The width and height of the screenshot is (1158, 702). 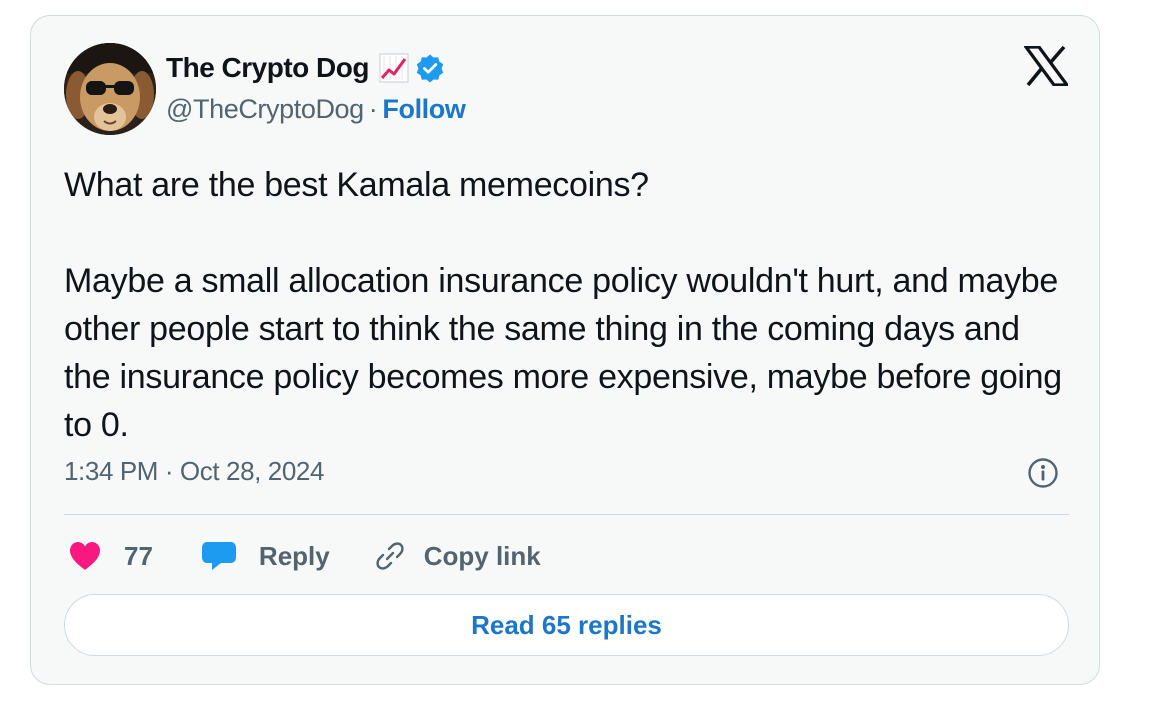 I want to click on speech-bubble-icon, so click(x=218, y=556).